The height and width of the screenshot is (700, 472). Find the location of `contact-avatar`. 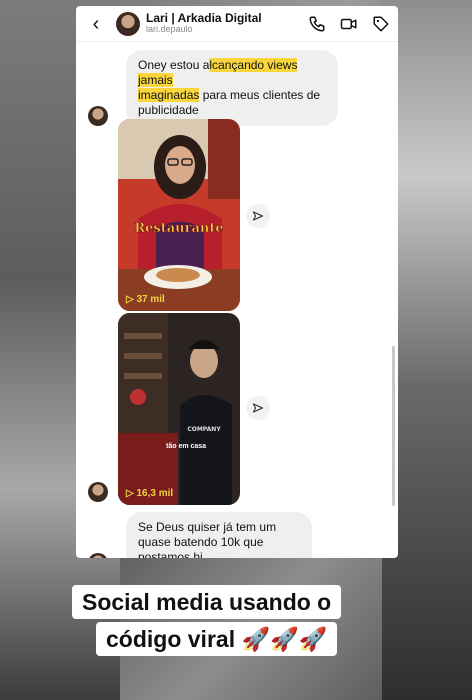

contact-avatar is located at coordinates (128, 23).